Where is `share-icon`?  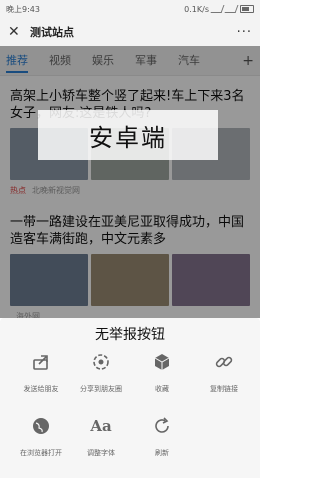
share-icon is located at coordinates (41, 362).